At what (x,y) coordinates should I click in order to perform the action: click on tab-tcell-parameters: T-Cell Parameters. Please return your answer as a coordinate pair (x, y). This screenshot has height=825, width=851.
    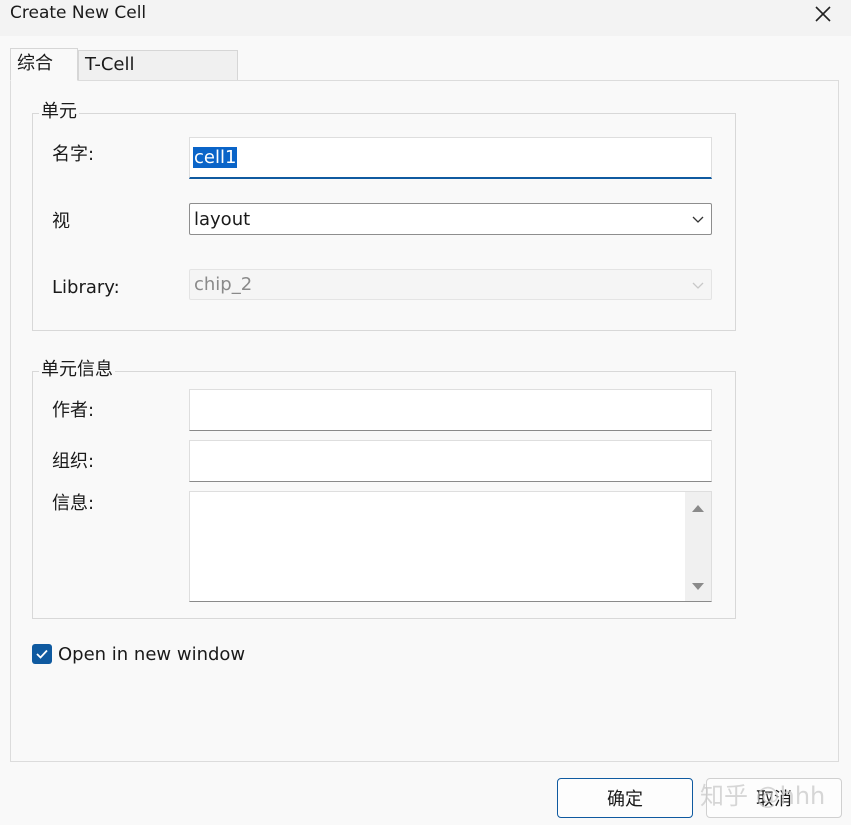
    Looking at the image, I should click on (158, 76).